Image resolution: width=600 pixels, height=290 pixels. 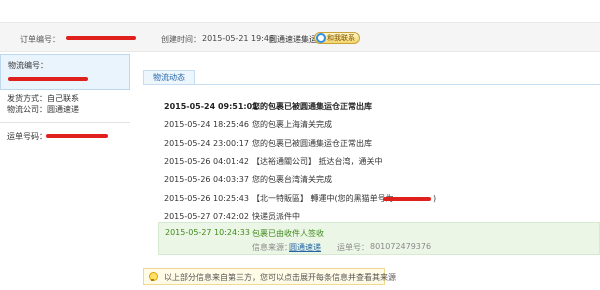 What do you see at coordinates (181, 39) in the screenshot?
I see `created-time-label: 创建时间：` at bounding box center [181, 39].